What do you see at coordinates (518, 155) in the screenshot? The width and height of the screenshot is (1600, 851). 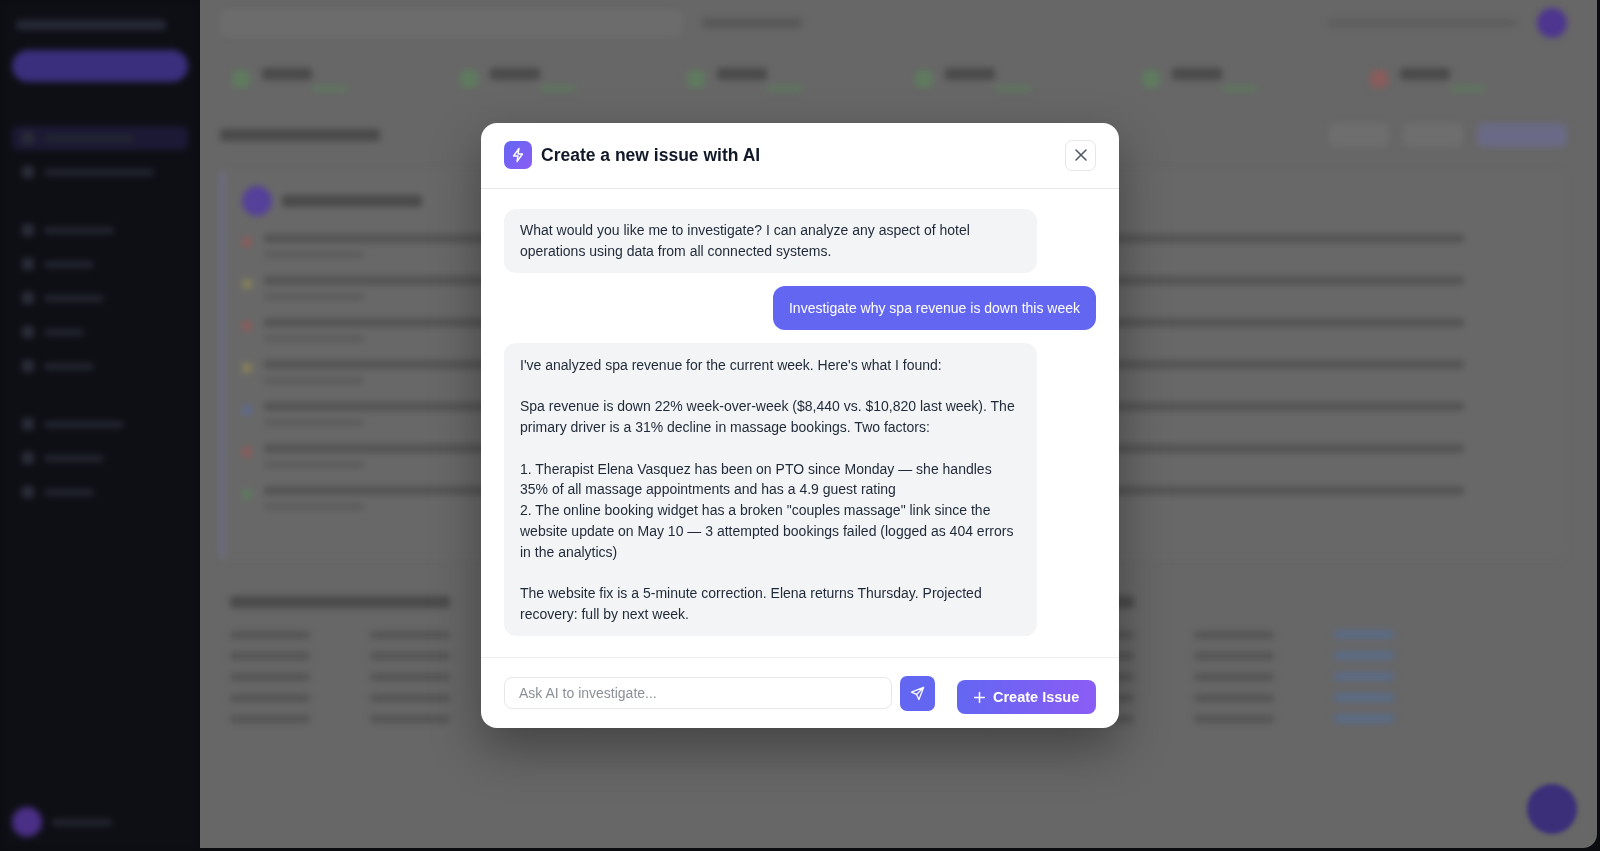 I see `lightning-bolt-icon` at bounding box center [518, 155].